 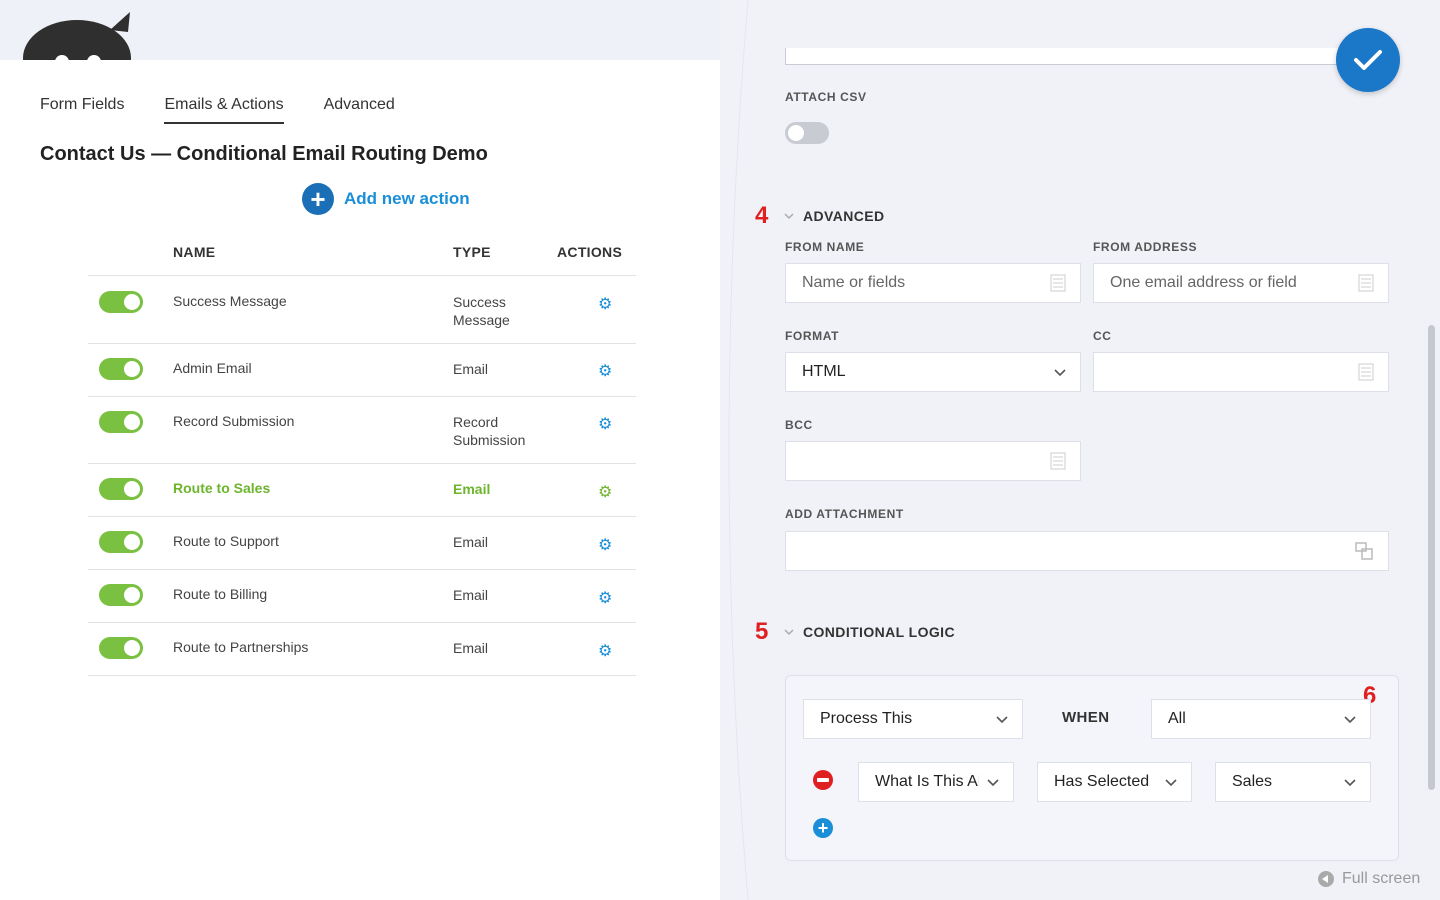 What do you see at coordinates (854, 282) in the screenshot?
I see `from-name-placeholder: Name or fields` at bounding box center [854, 282].